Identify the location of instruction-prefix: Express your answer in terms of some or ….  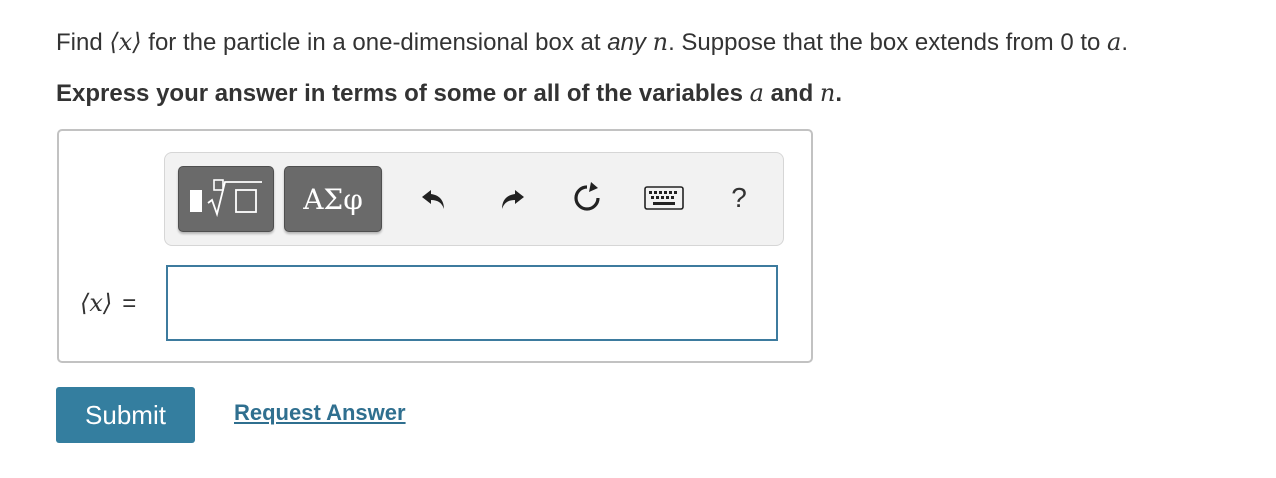
(403, 93).